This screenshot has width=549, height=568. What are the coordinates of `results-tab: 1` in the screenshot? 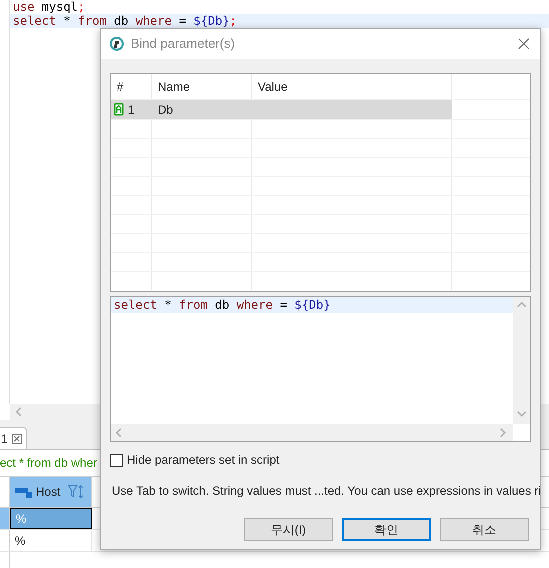 It's located at (13, 438).